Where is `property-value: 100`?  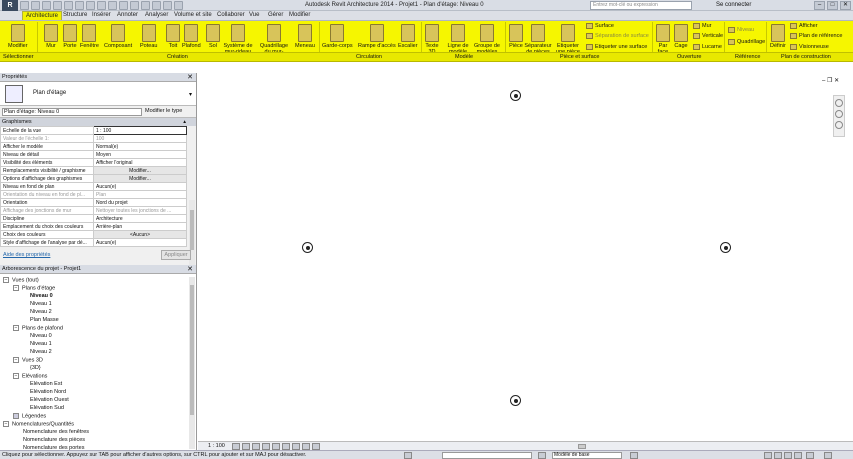 property-value: 100 is located at coordinates (140, 138).